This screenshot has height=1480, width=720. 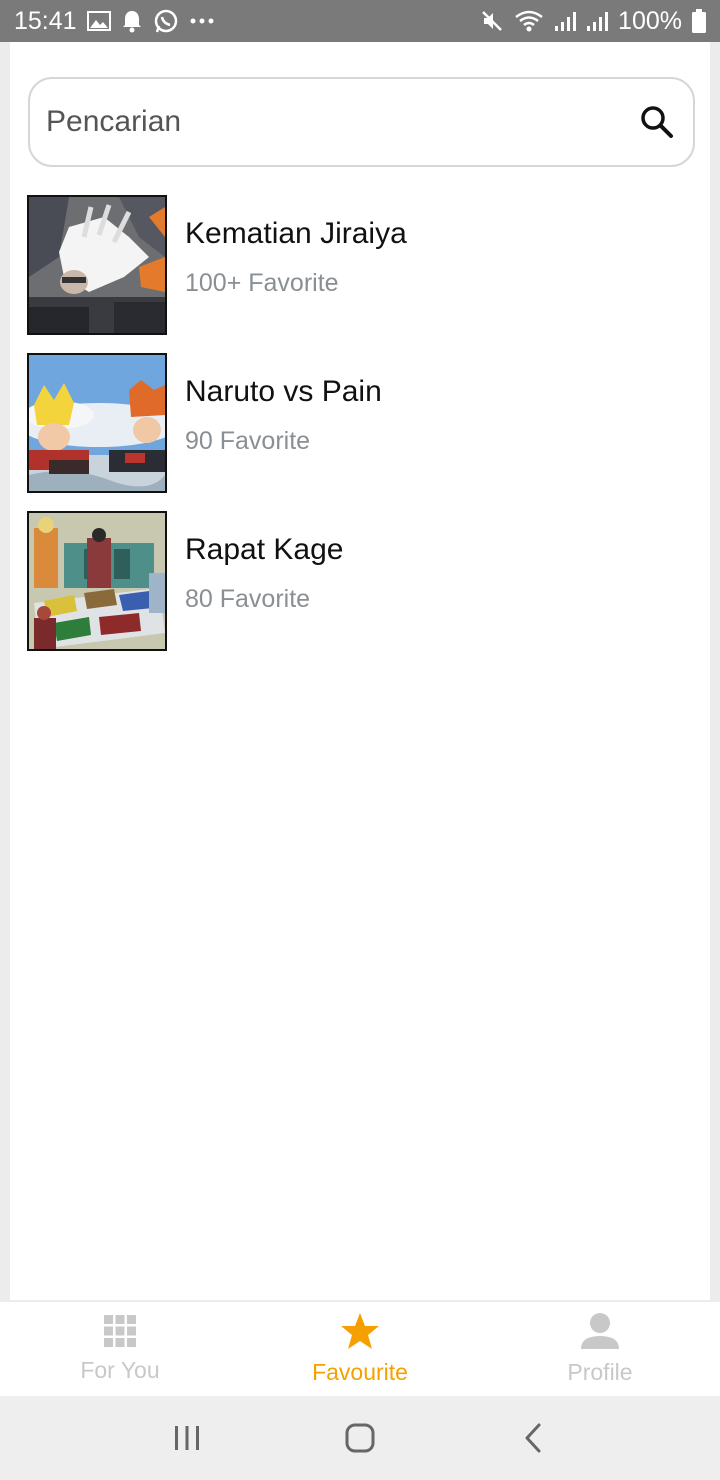 What do you see at coordinates (340, 122) in the screenshot?
I see `search-input` at bounding box center [340, 122].